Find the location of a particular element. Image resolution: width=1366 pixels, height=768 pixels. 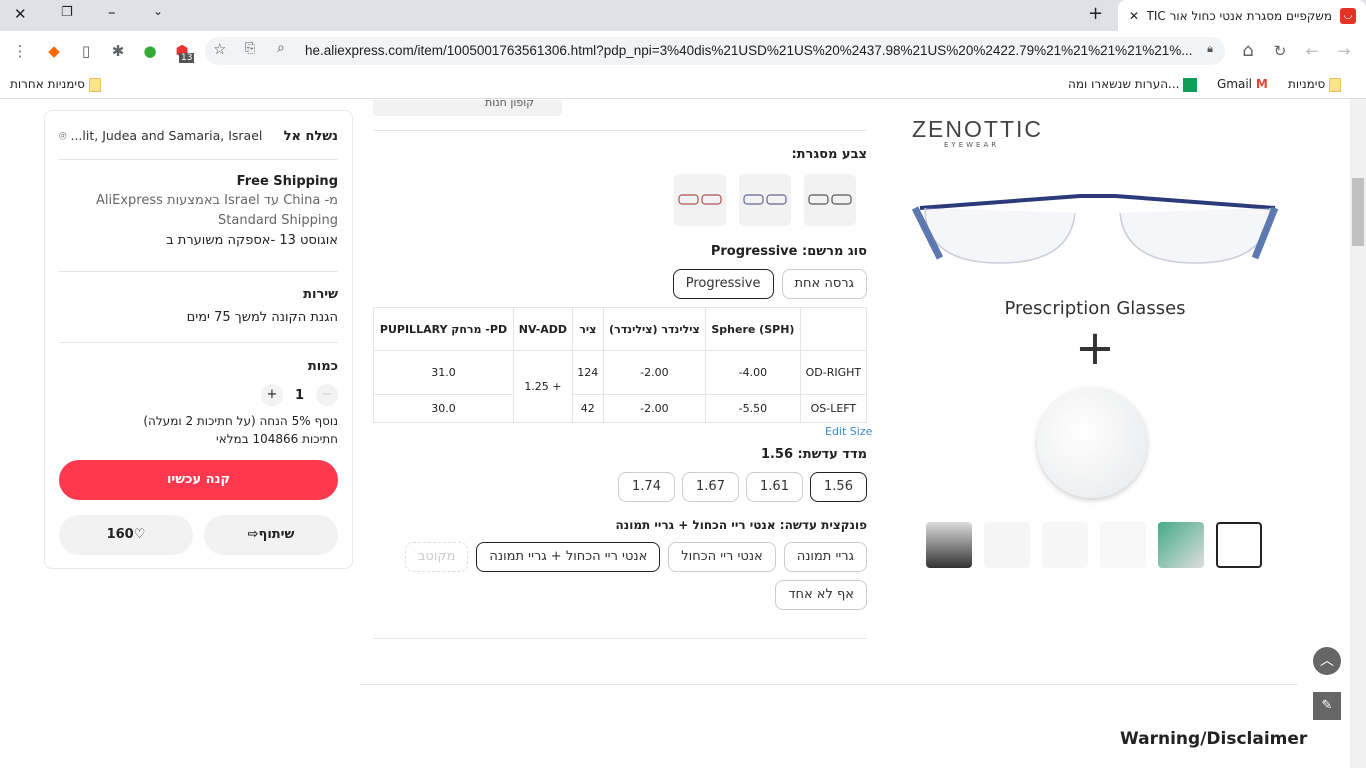

close-window-icon: ✕ is located at coordinates (20, 14).